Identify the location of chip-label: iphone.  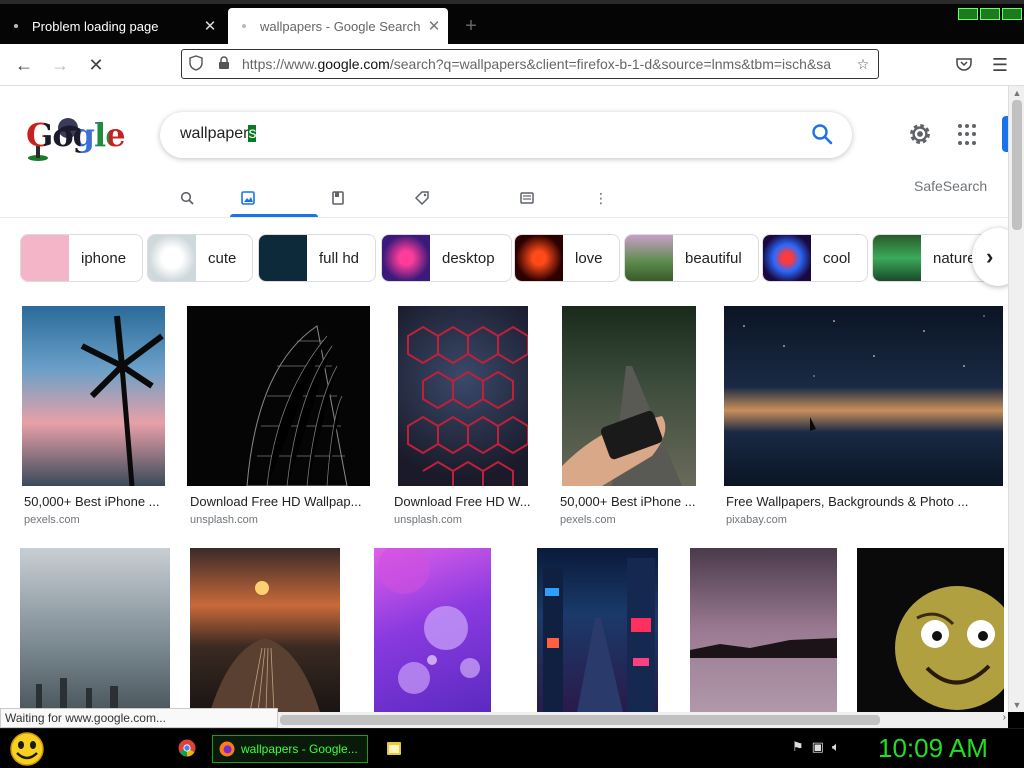
(104, 258).